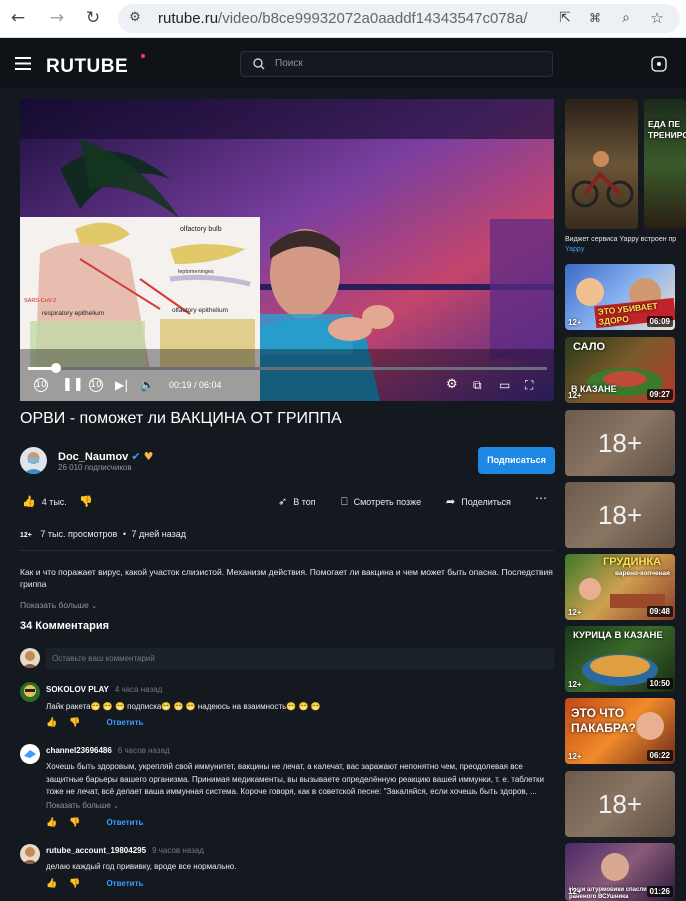  What do you see at coordinates (58, 605) in the screenshot?
I see `show-more-description: Показать больше ⌄` at bounding box center [58, 605].